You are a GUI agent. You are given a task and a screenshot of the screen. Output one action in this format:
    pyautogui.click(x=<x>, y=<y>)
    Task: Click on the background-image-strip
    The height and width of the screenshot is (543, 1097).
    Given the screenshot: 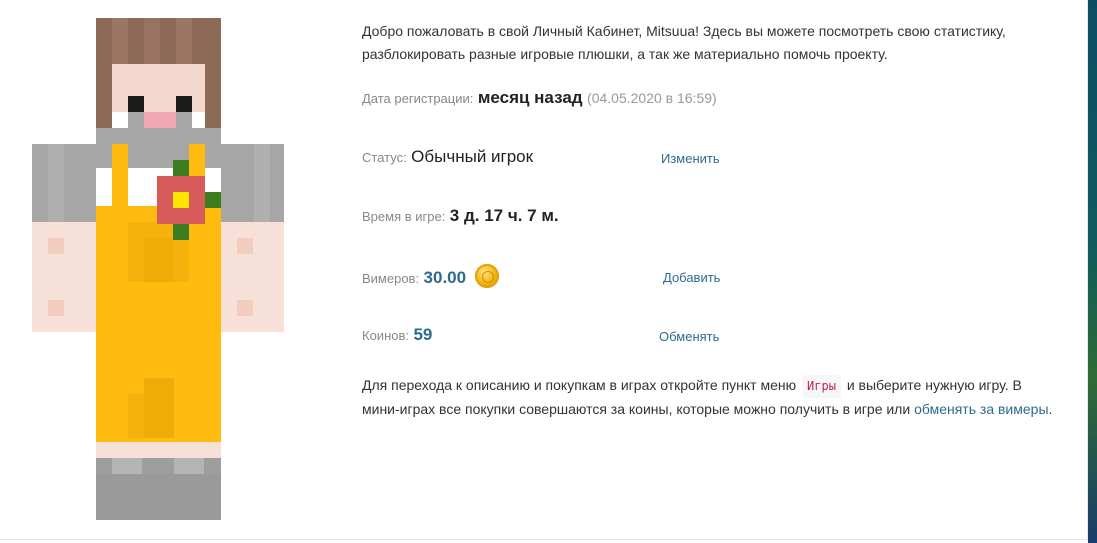 What is the action you would take?
    pyautogui.click(x=1092, y=271)
    